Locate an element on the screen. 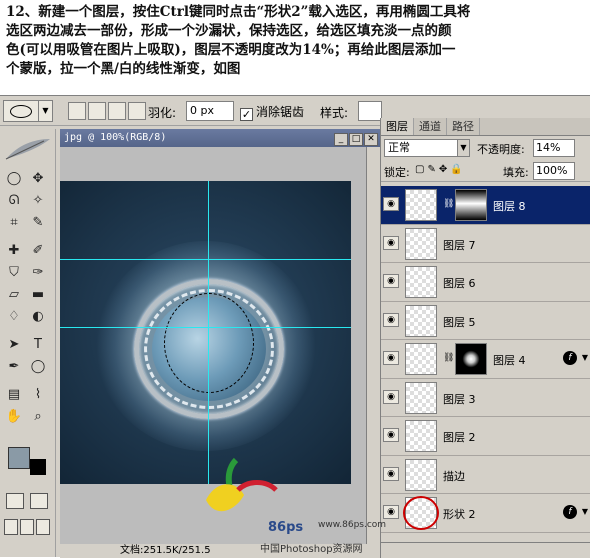  layer-name: 图层 3 is located at coordinates (459, 399).